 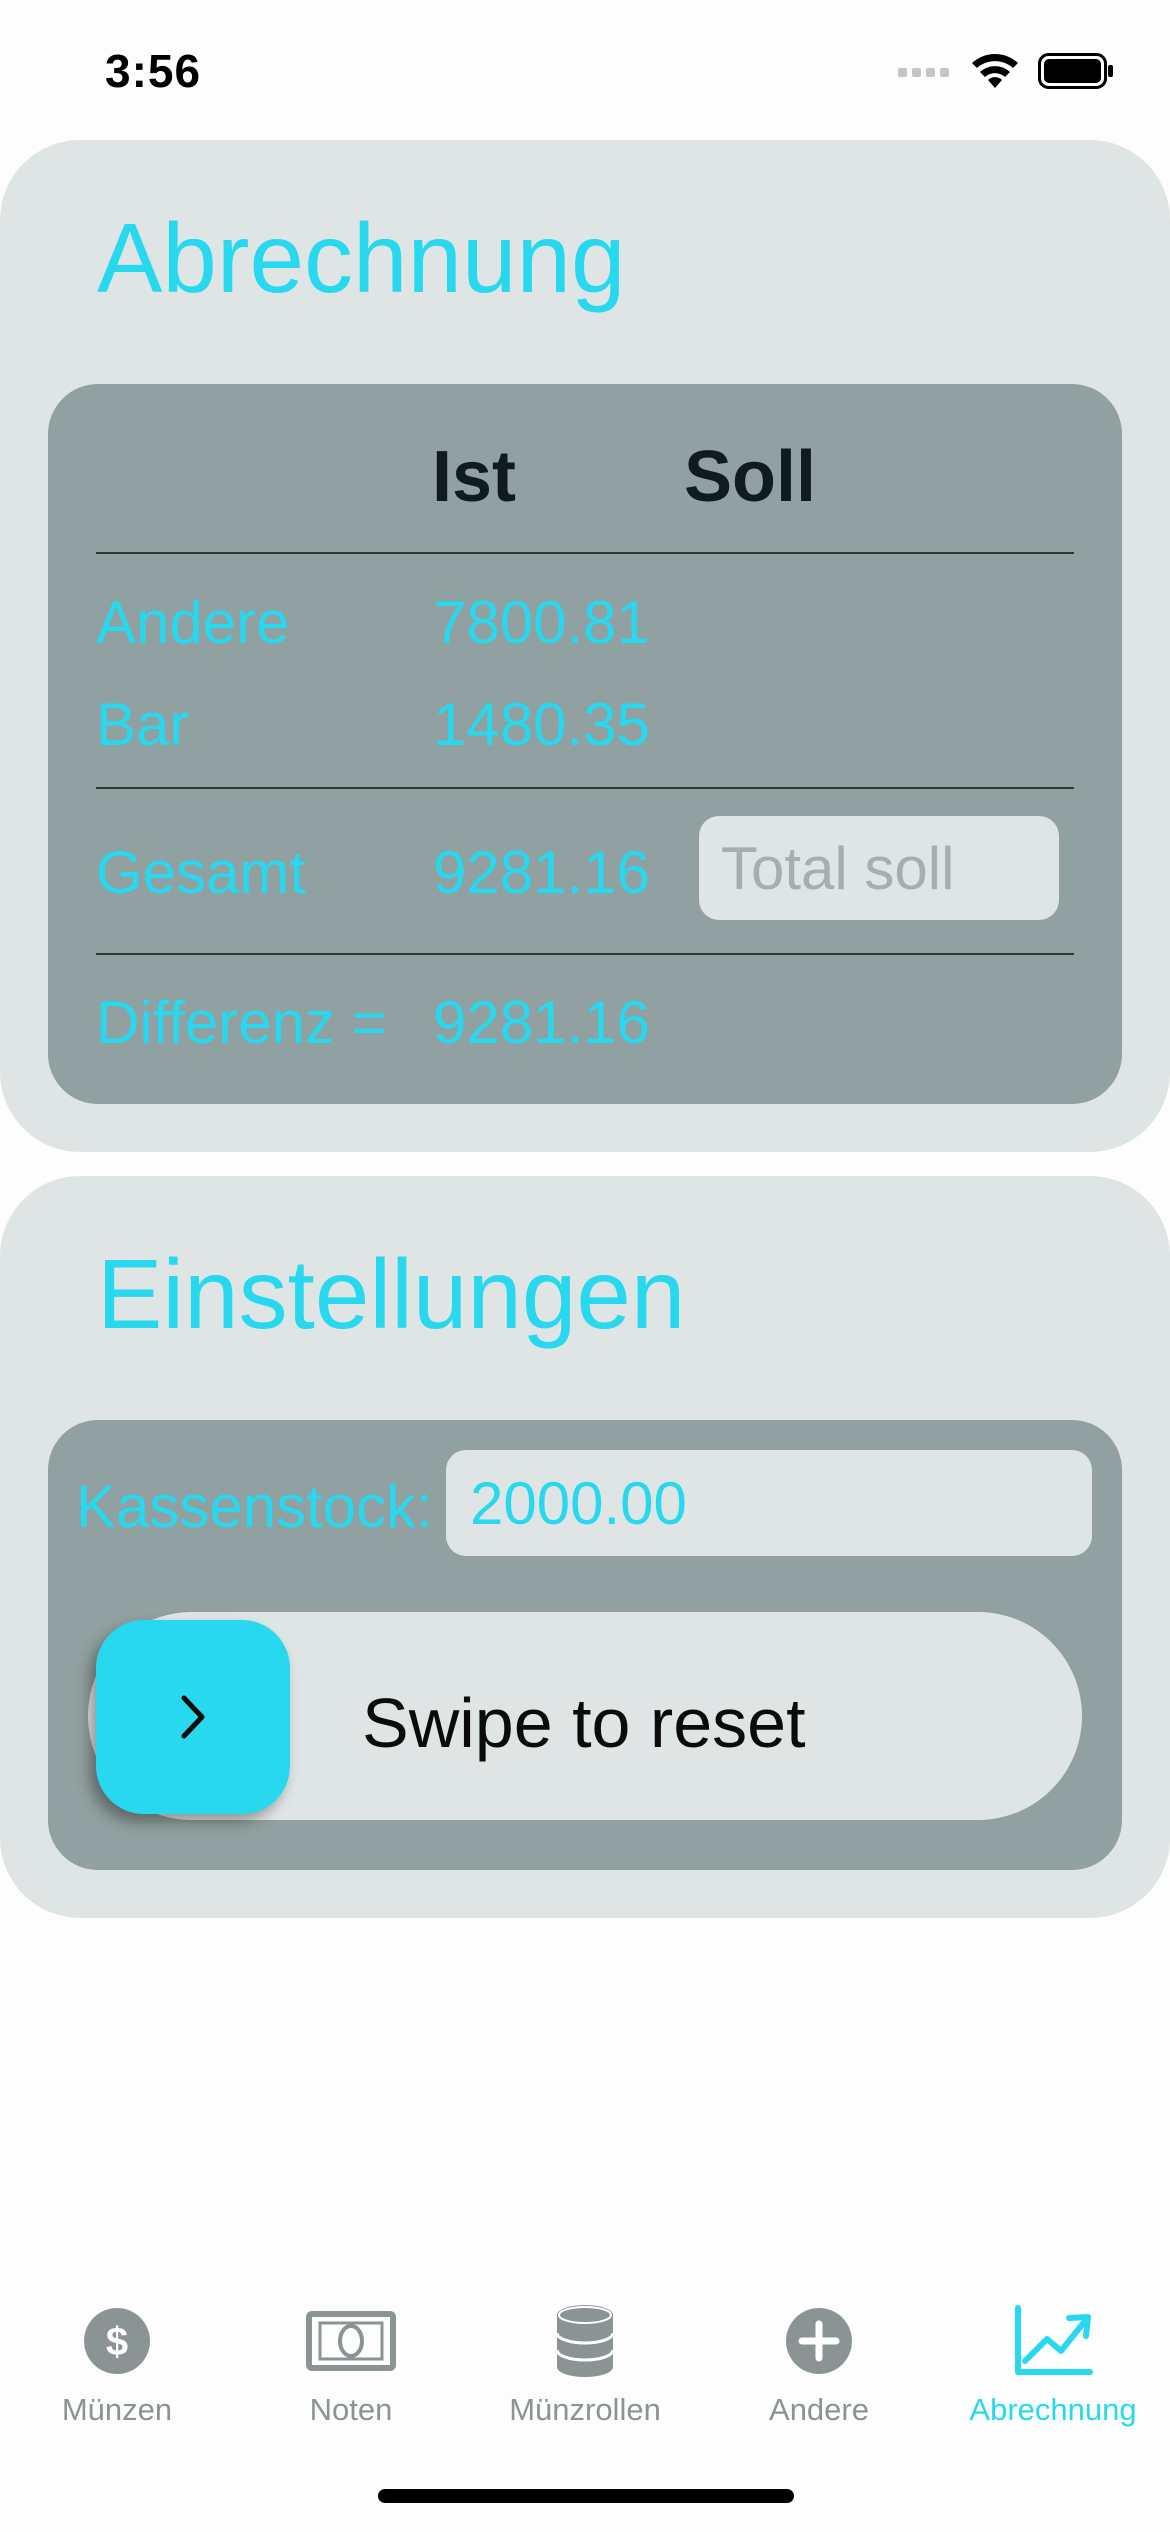 What do you see at coordinates (1053, 2409) in the screenshot?
I see `tab-label-abrechnung: Abrechnung` at bounding box center [1053, 2409].